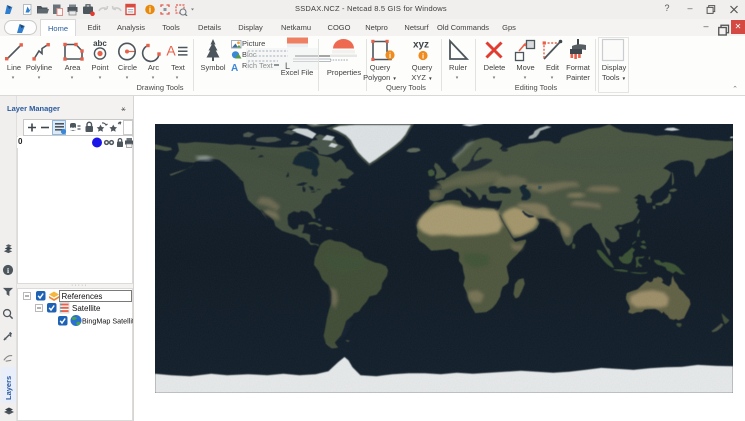  What do you see at coordinates (107, 321) in the screenshot?
I see `svg-text: BingMap Satellite I` at bounding box center [107, 321].